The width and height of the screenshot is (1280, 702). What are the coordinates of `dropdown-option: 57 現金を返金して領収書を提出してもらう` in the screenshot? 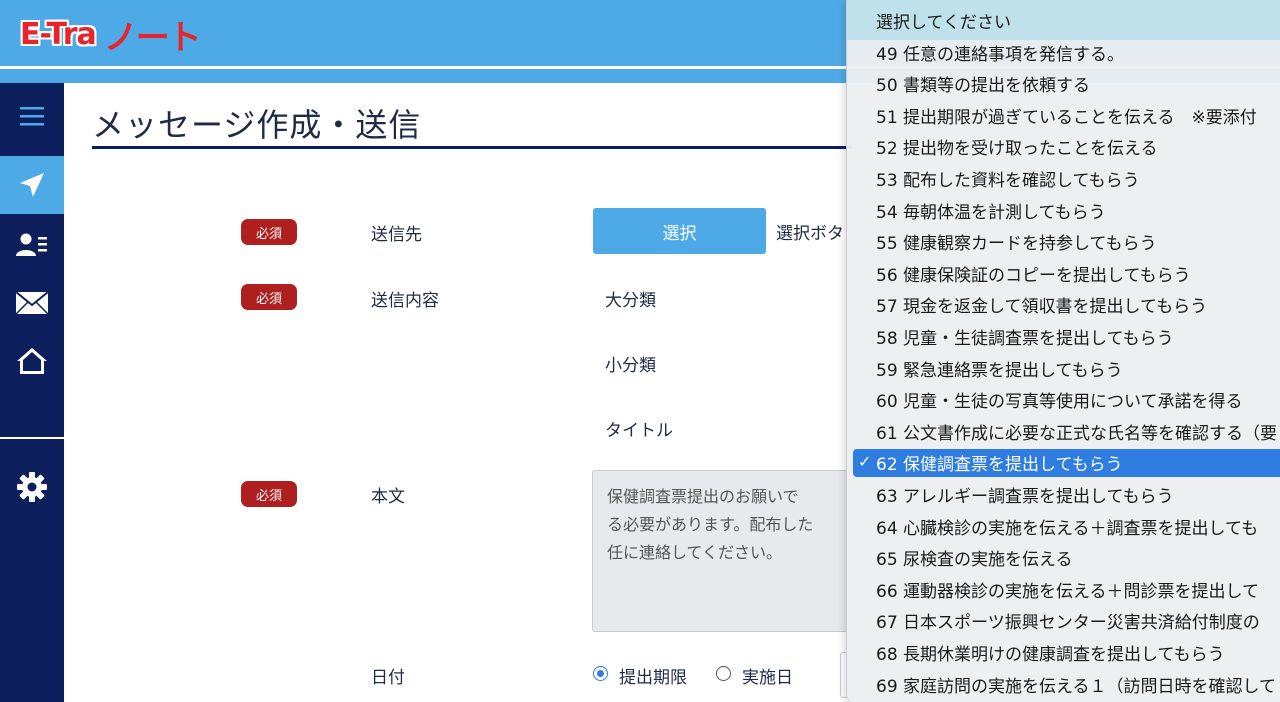 It's located at (1066, 305).